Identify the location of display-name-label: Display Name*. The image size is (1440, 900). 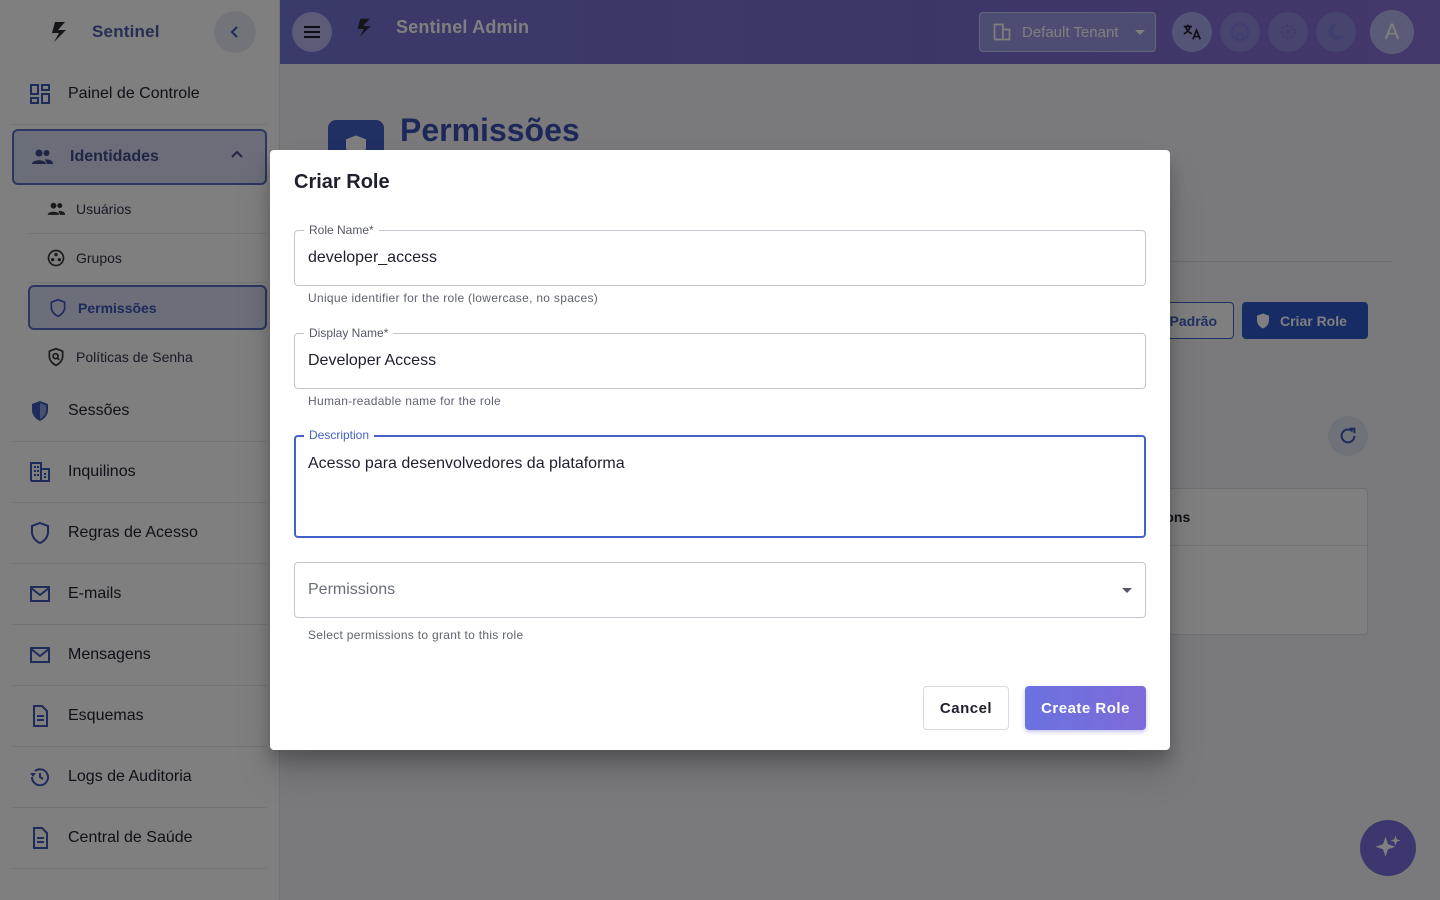
(349, 333).